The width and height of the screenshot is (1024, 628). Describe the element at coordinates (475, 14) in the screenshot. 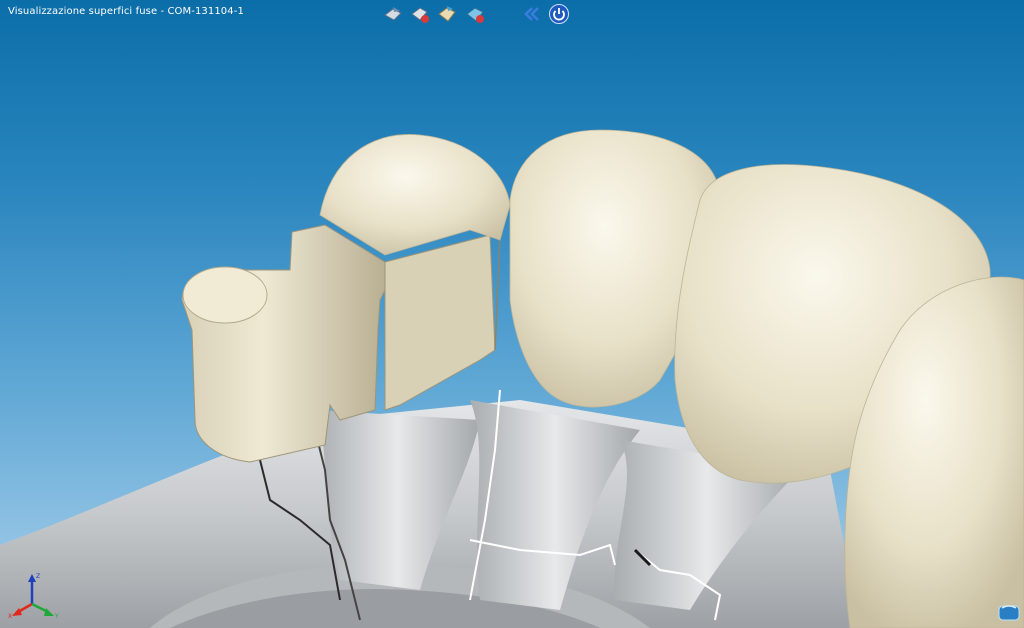

I see `mesh-remove-icon` at that location.